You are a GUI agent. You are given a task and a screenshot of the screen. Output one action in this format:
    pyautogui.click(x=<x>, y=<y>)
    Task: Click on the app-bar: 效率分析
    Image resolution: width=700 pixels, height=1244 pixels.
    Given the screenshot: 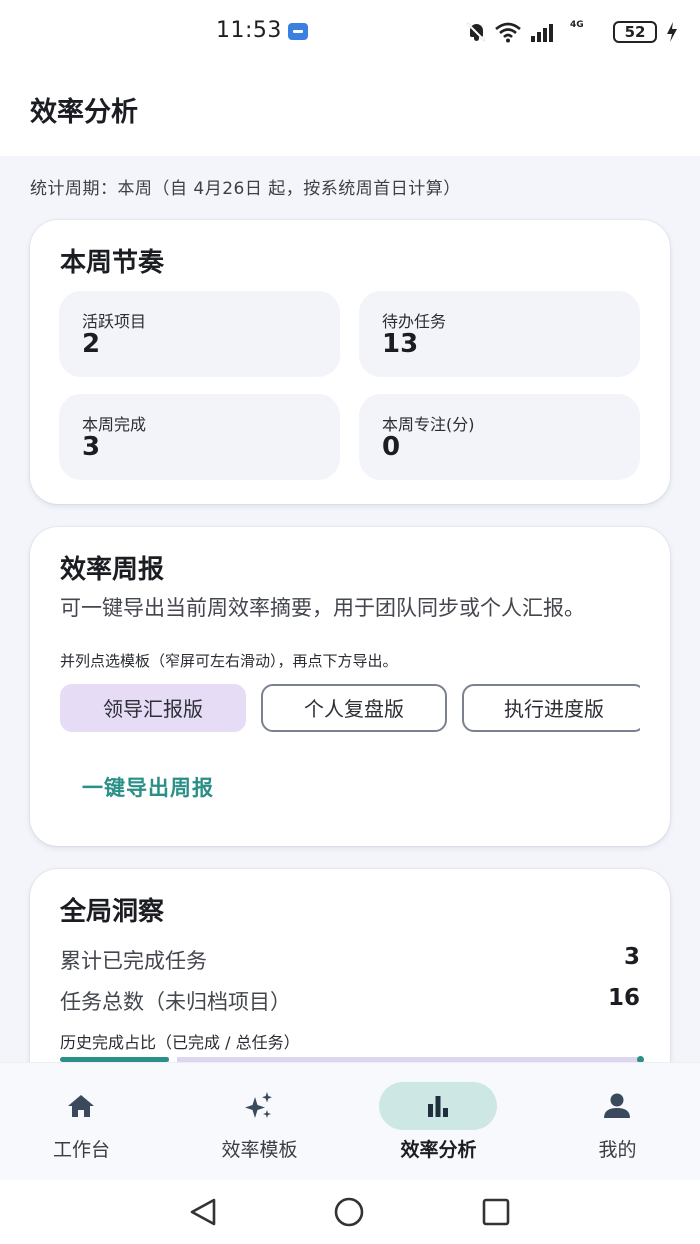 What is the action you would take?
    pyautogui.click(x=350, y=109)
    